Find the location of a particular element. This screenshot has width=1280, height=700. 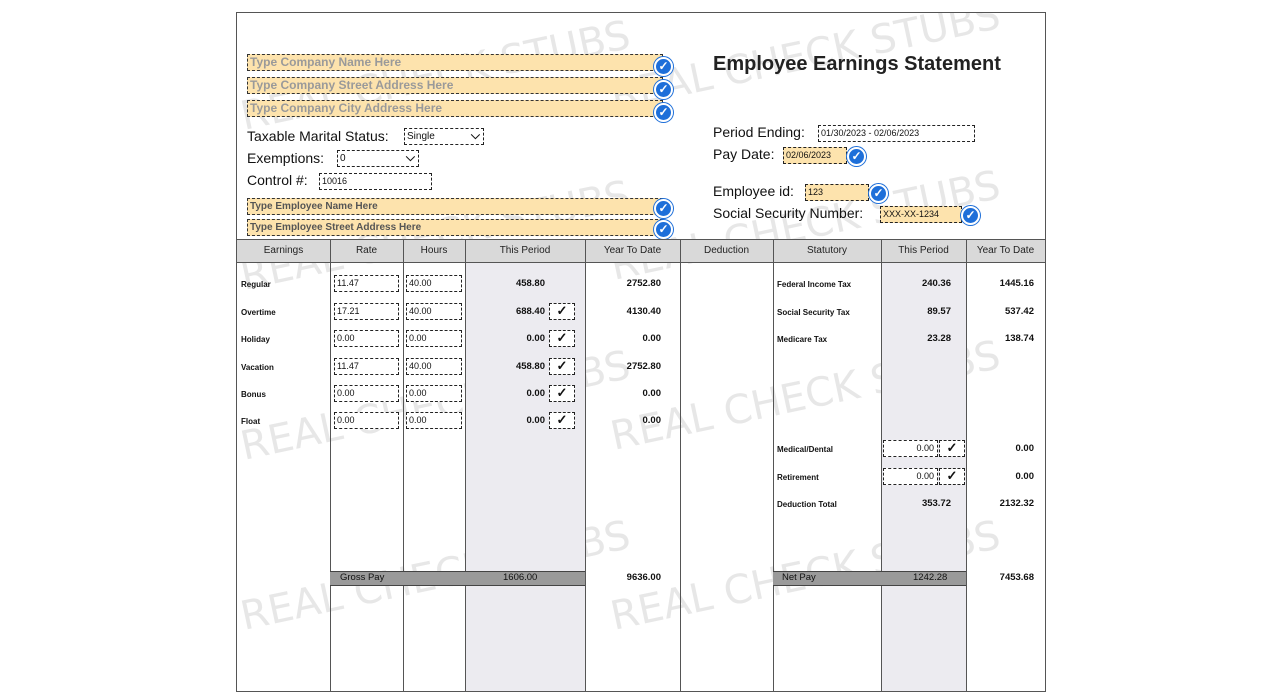

company-street-field: Type Company Street Address Here is located at coordinates (455, 85).